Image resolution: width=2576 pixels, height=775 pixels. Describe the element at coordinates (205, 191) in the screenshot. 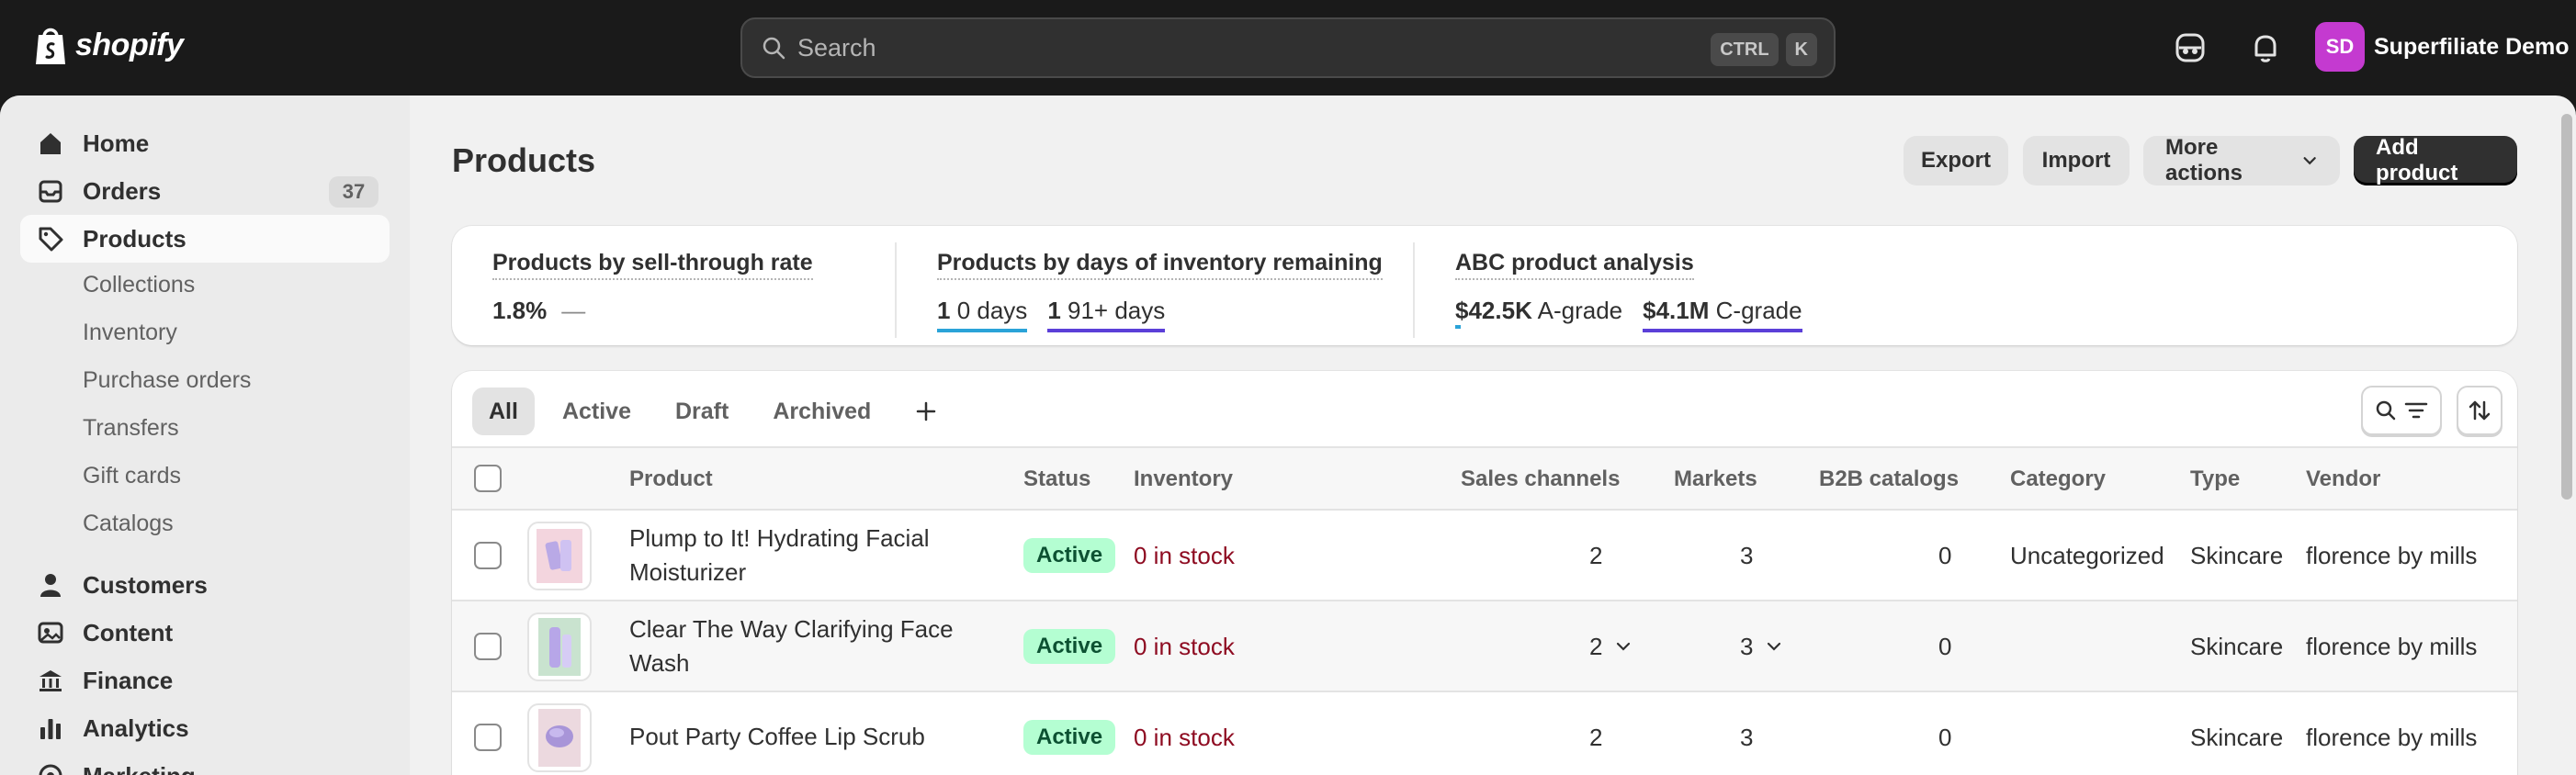

I see `sidebar-item-orders: Orders 37` at that location.